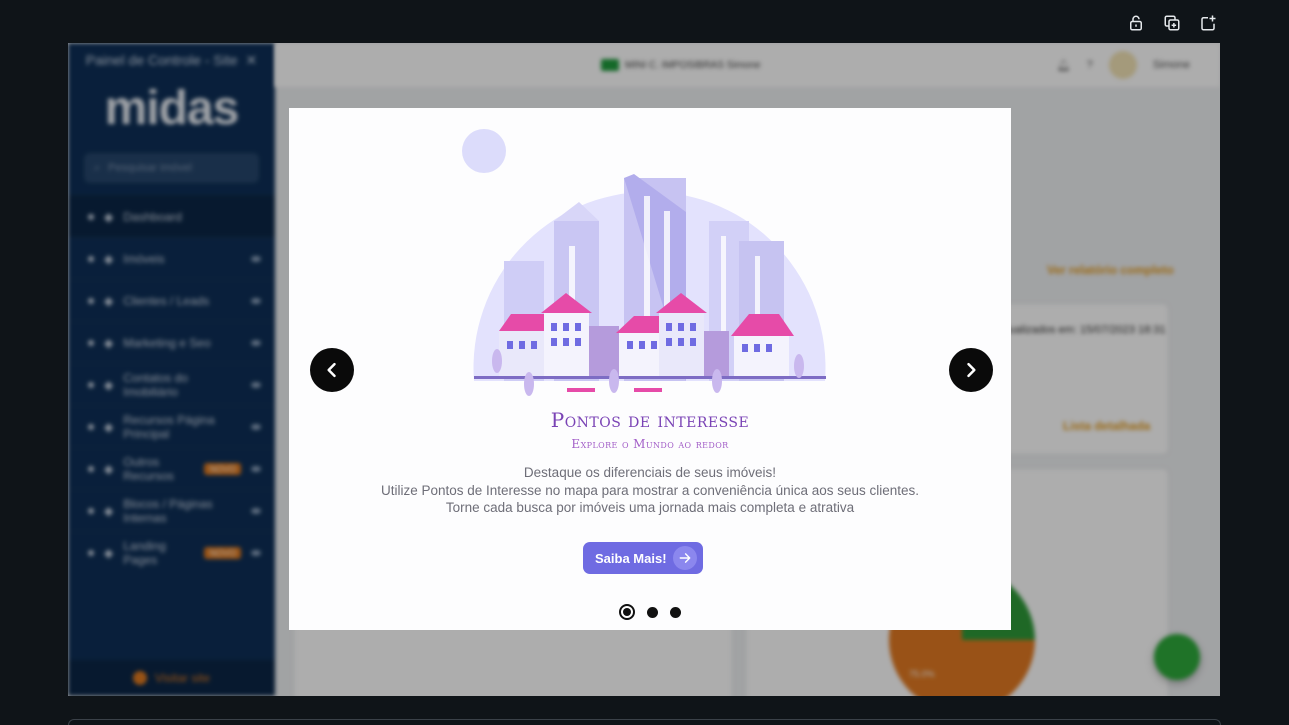 The image size is (1289, 725). I want to click on chevron-right-icon, so click(971, 370).